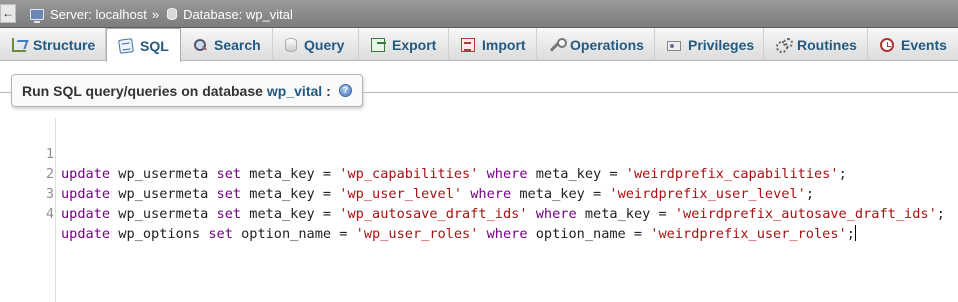  What do you see at coordinates (721, 44) in the screenshot?
I see `tab-privileges-label: Privileges` at bounding box center [721, 44].